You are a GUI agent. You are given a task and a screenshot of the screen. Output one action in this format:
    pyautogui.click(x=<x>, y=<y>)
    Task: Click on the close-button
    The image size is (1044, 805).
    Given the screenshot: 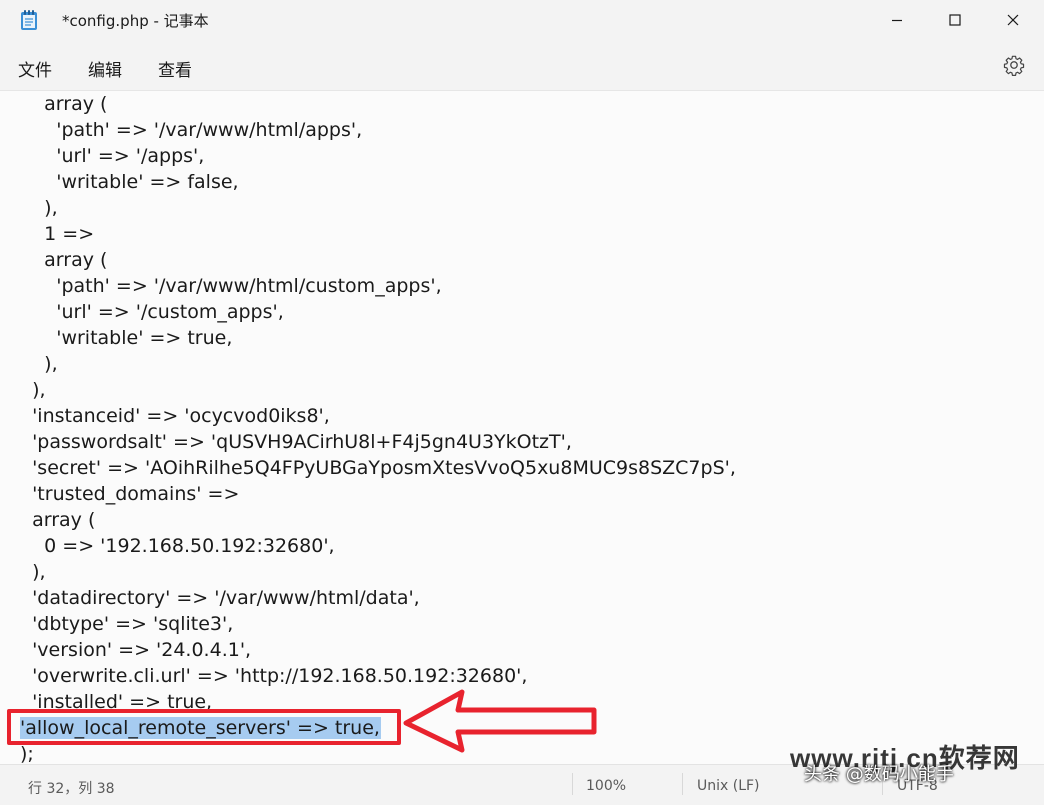 What is the action you would take?
    pyautogui.click(x=1013, y=20)
    